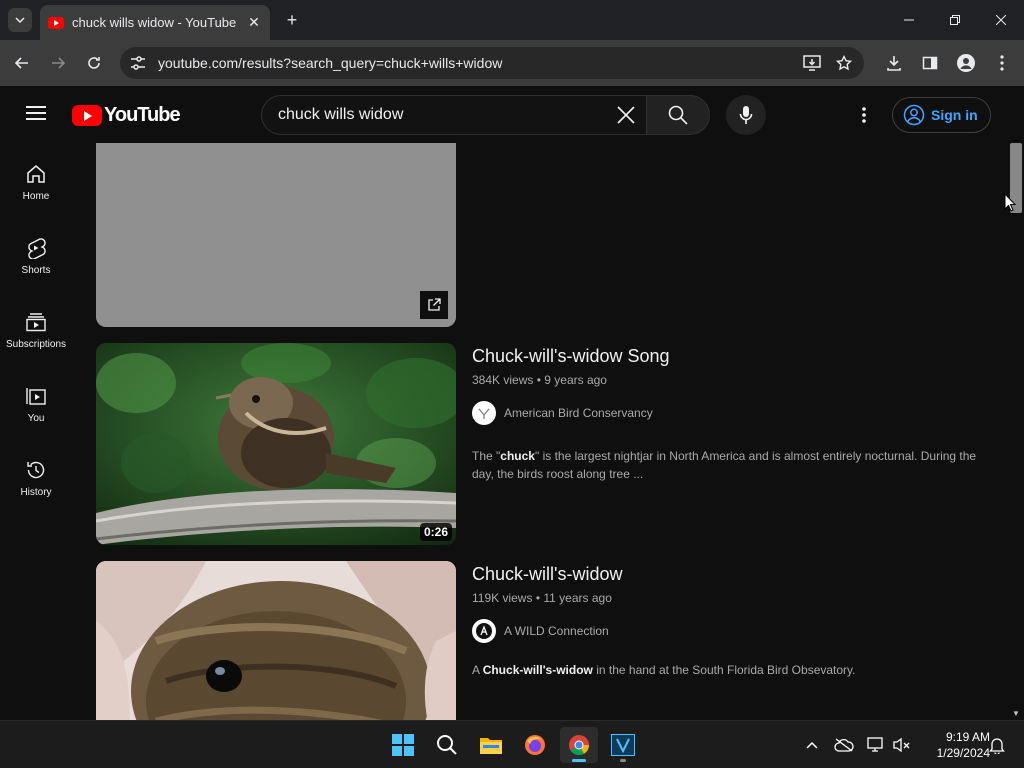 Image resolution: width=1024 pixels, height=768 pixels. I want to click on downloads-button, so click(894, 63).